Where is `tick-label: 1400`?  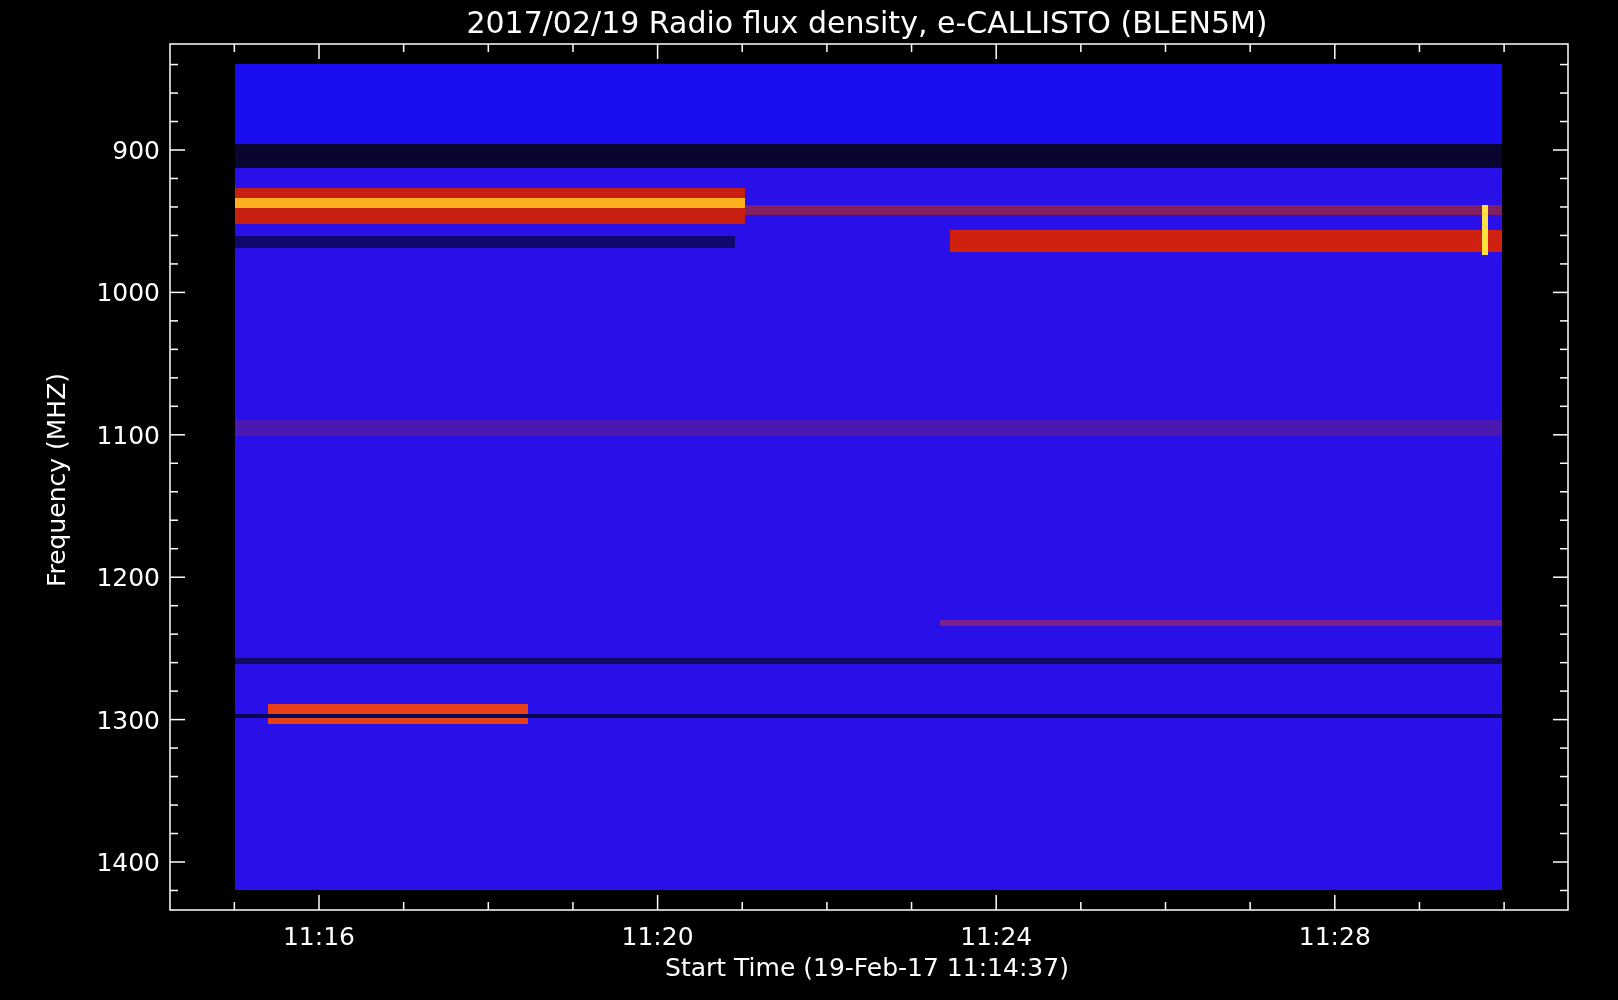
tick-label: 1400 is located at coordinates (128, 862).